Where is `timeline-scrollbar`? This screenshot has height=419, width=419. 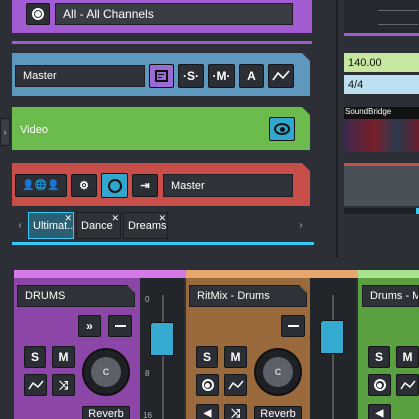 timeline-scrollbar is located at coordinates (381, 211).